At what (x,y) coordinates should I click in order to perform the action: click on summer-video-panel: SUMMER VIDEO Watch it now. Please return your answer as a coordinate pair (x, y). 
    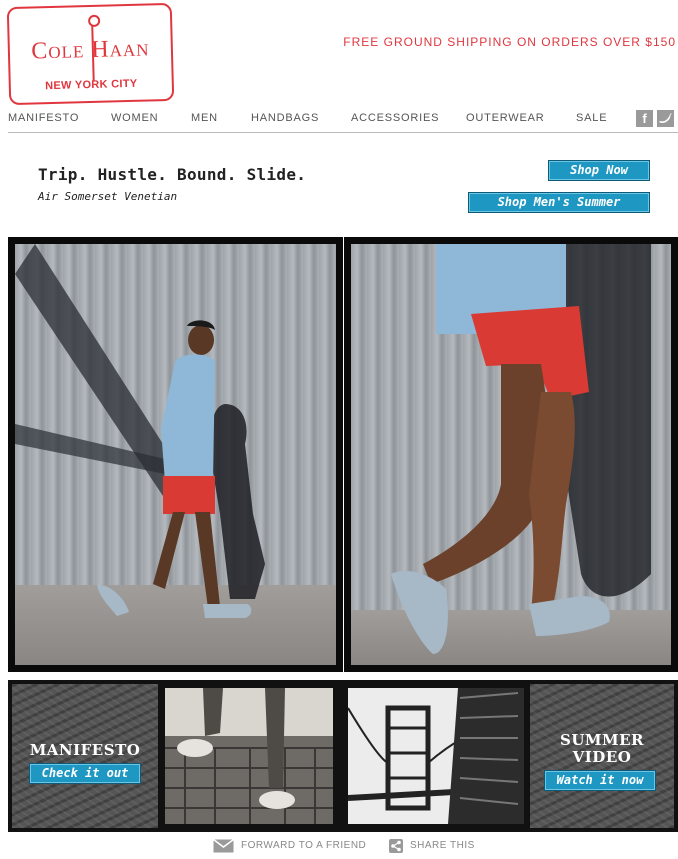
    Looking at the image, I should click on (602, 756).